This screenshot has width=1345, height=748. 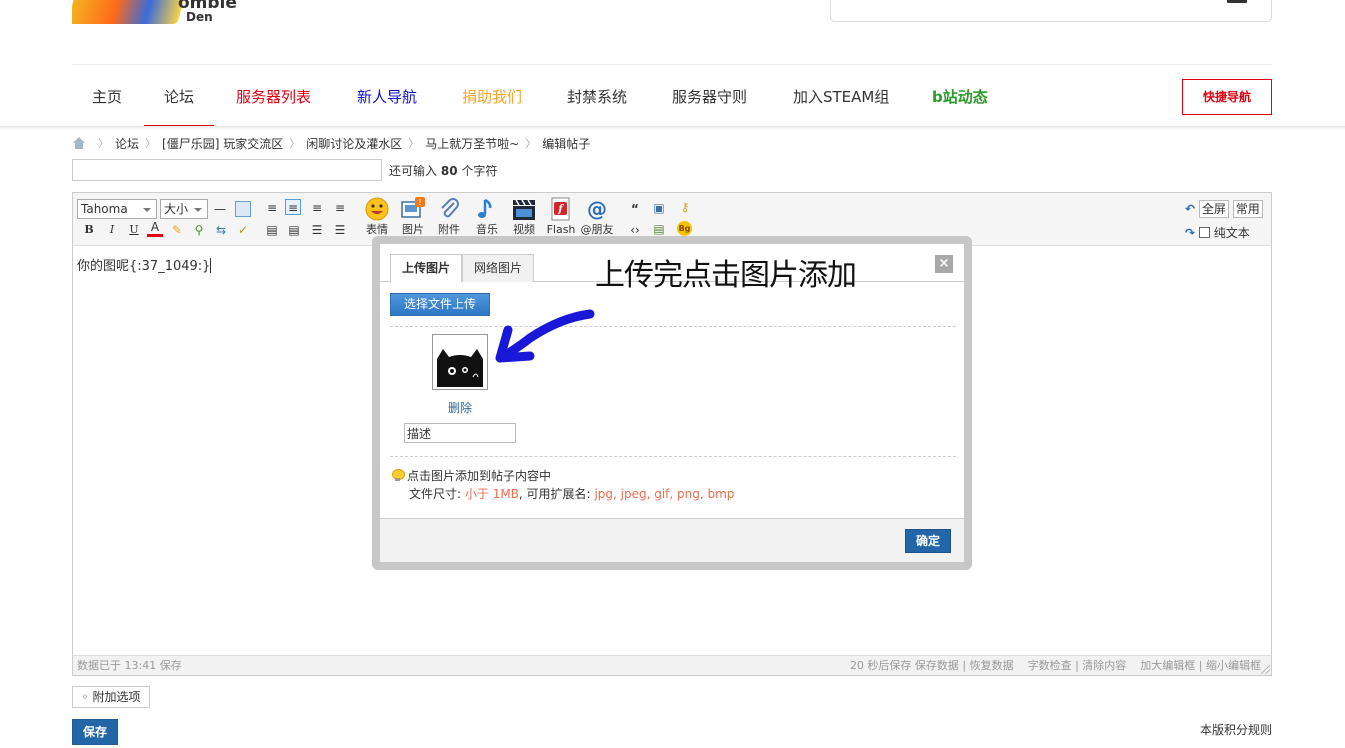 What do you see at coordinates (597, 229) in the screenshot?
I see `toolbar-at-label: @朋友` at bounding box center [597, 229].